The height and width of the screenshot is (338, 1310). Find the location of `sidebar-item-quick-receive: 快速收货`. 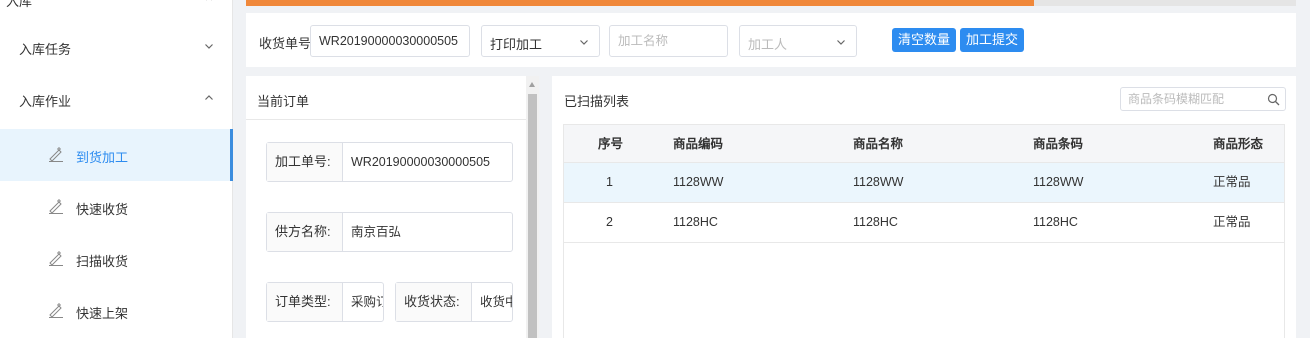

sidebar-item-quick-receive: 快速收货 is located at coordinates (116, 207).